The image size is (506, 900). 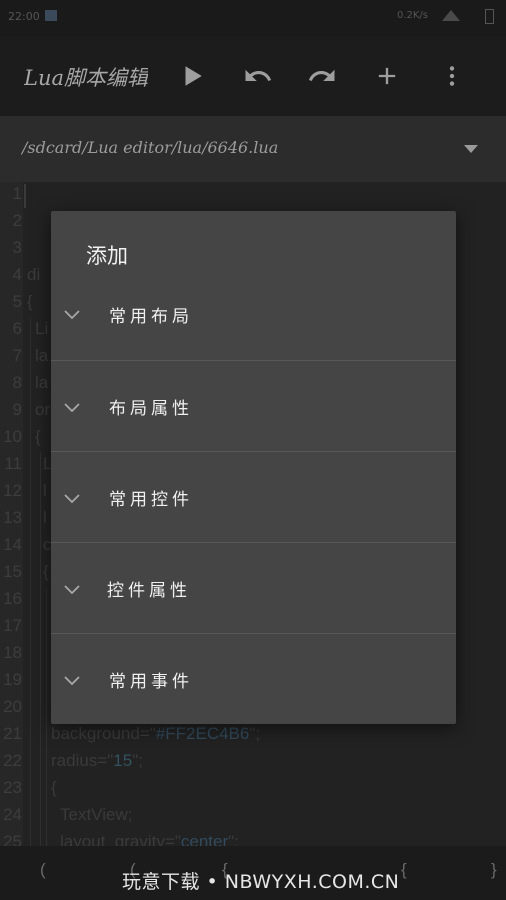 What do you see at coordinates (202, 733) in the screenshot?
I see `string-literal: #FF2EC4B6` at bounding box center [202, 733].